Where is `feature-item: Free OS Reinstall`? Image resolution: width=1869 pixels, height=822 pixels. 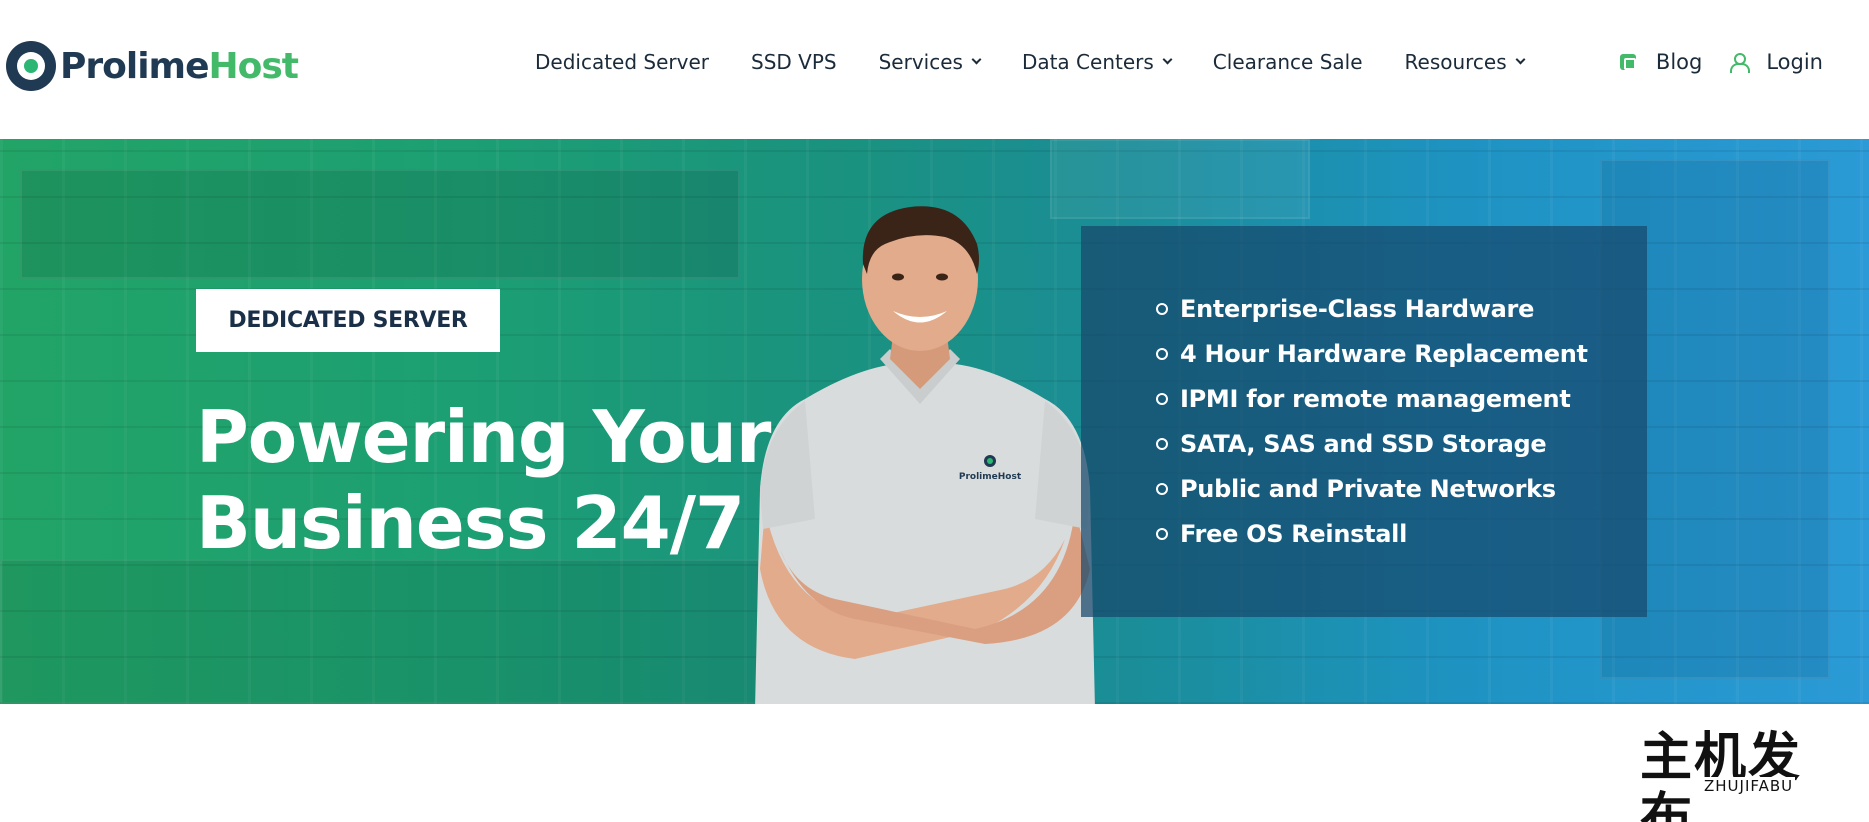
feature-item: Free OS Reinstall is located at coordinates (1372, 533).